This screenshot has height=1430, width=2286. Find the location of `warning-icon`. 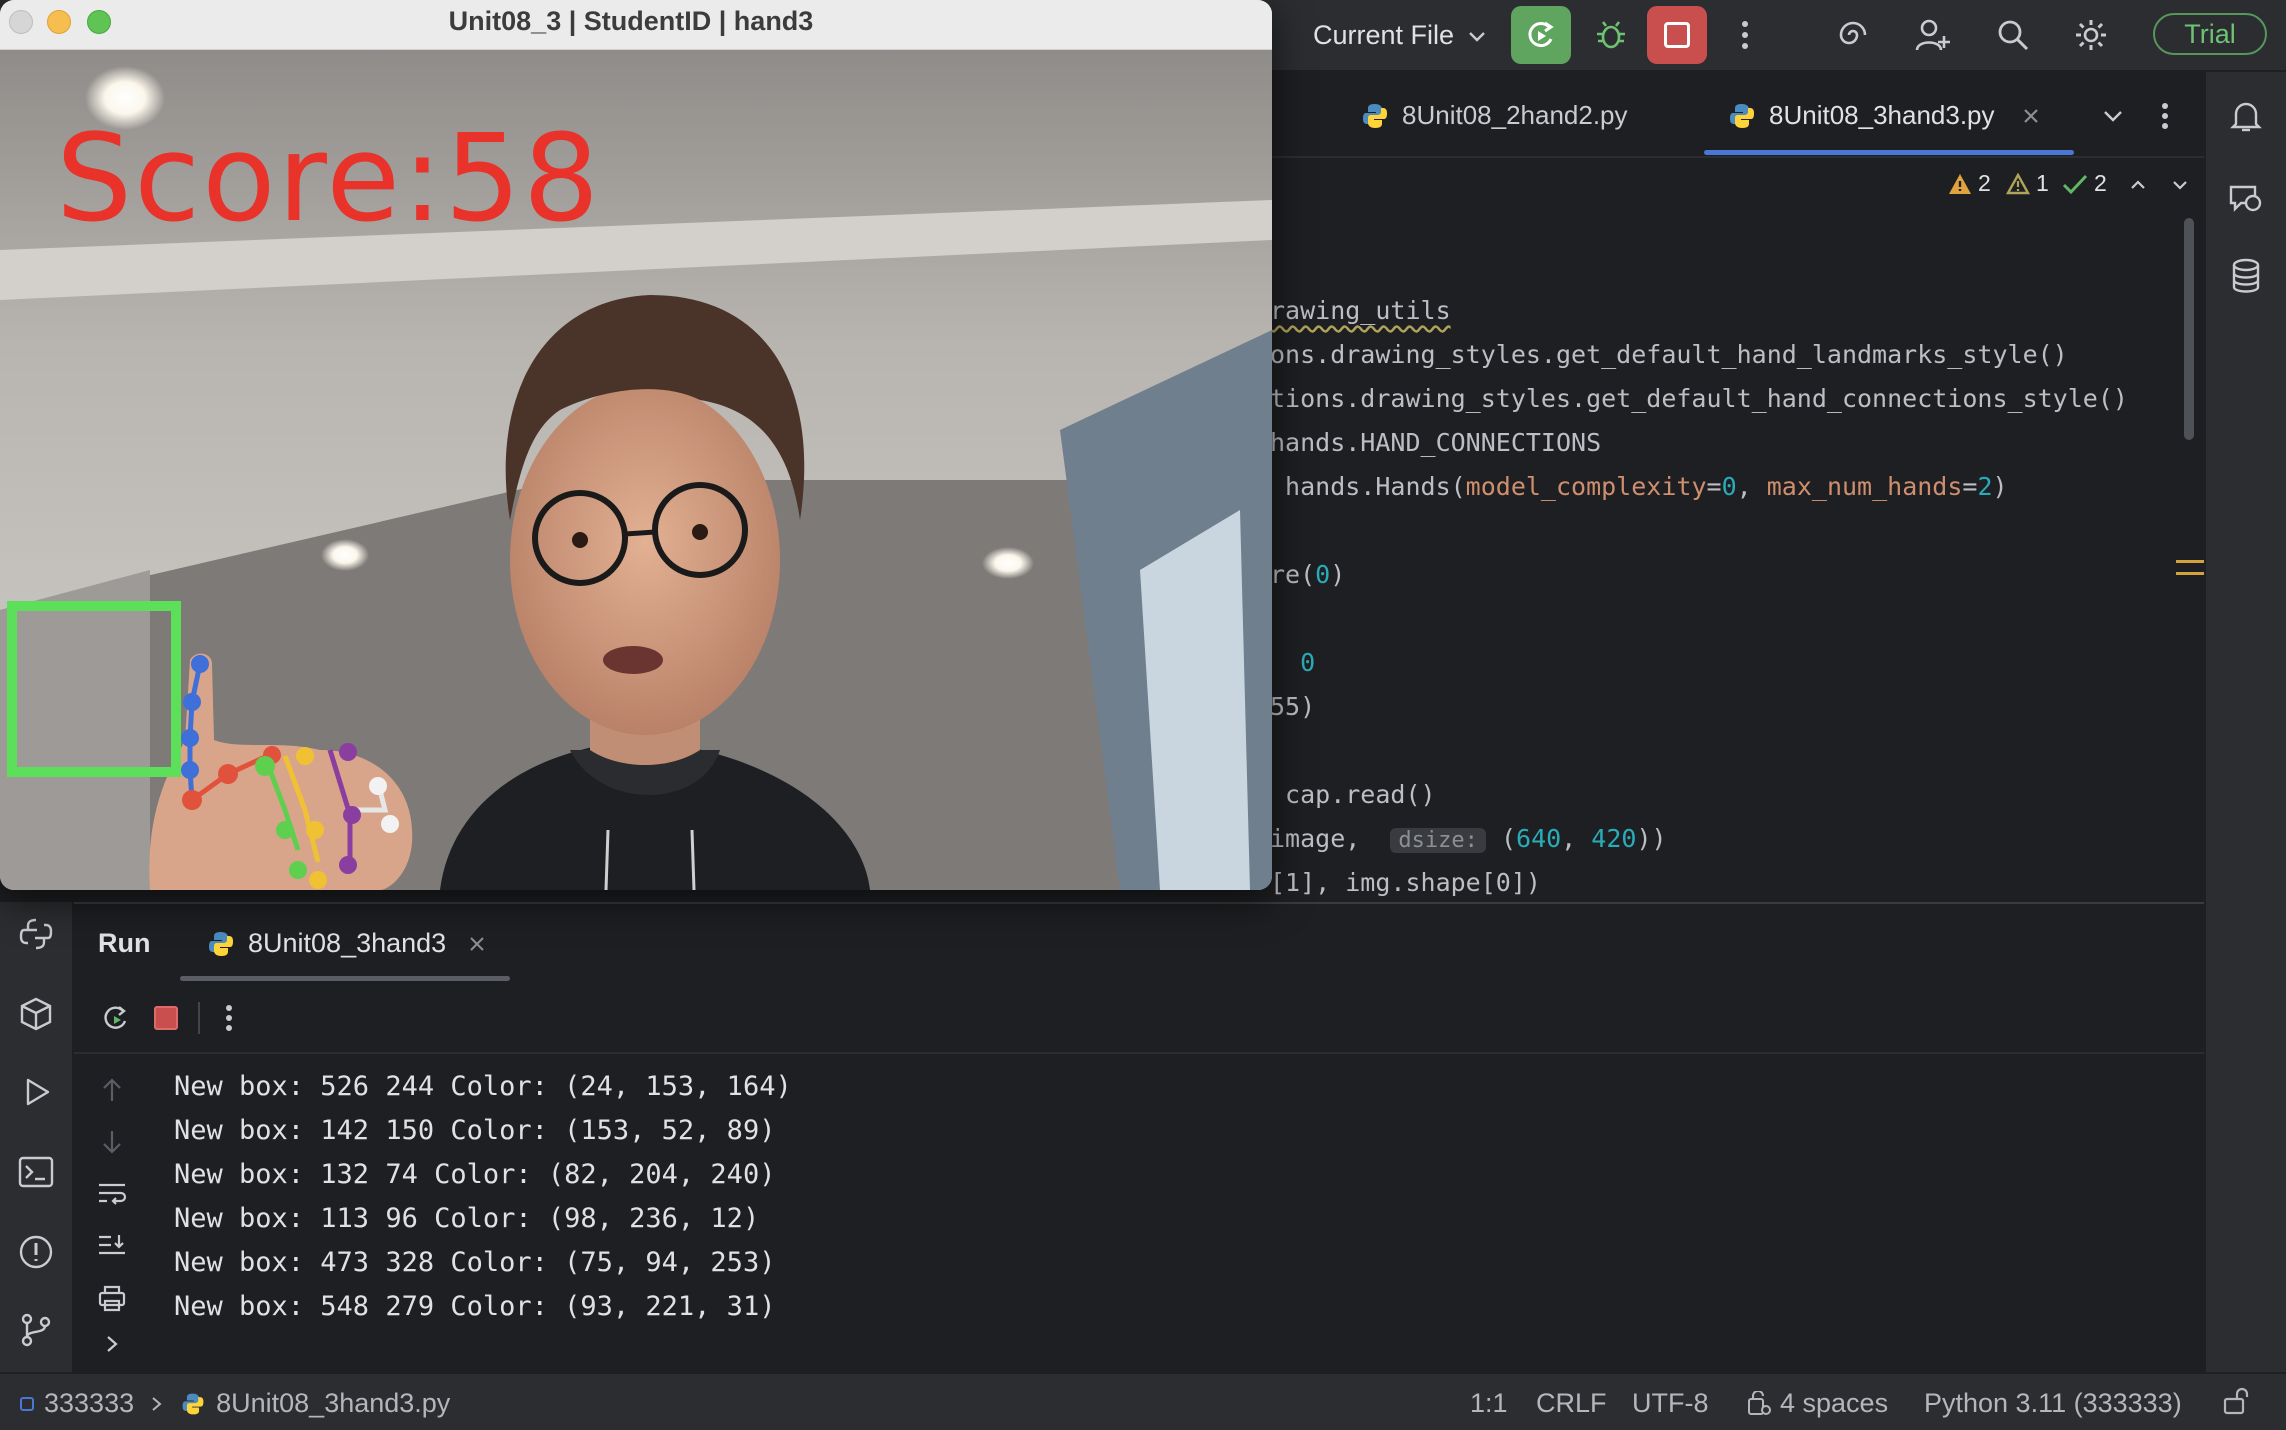

warning-icon is located at coordinates (1960, 183).